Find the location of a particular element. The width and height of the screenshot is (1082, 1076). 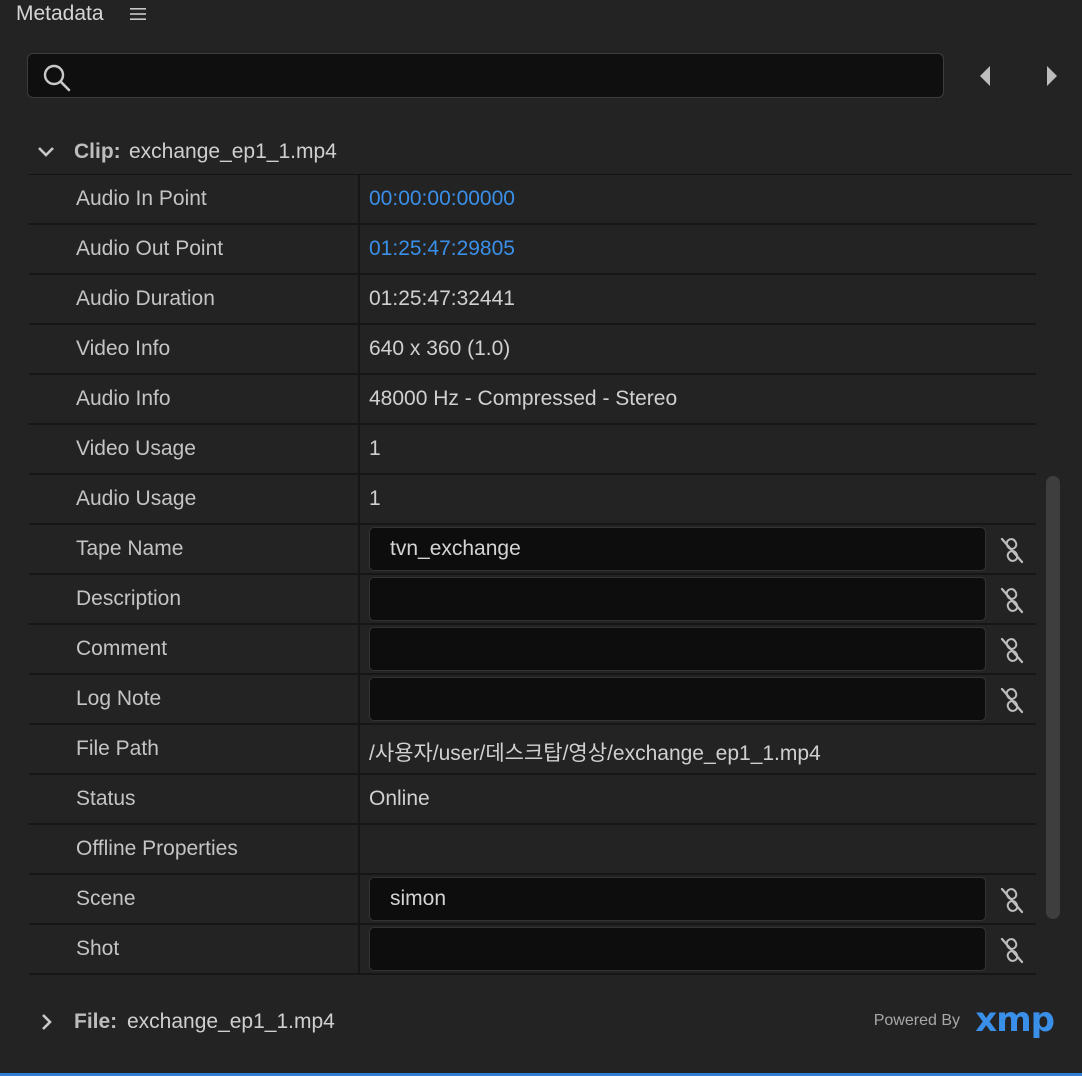

row-value: 48000 Hz - Compressed - Stereo is located at coordinates (523, 398).